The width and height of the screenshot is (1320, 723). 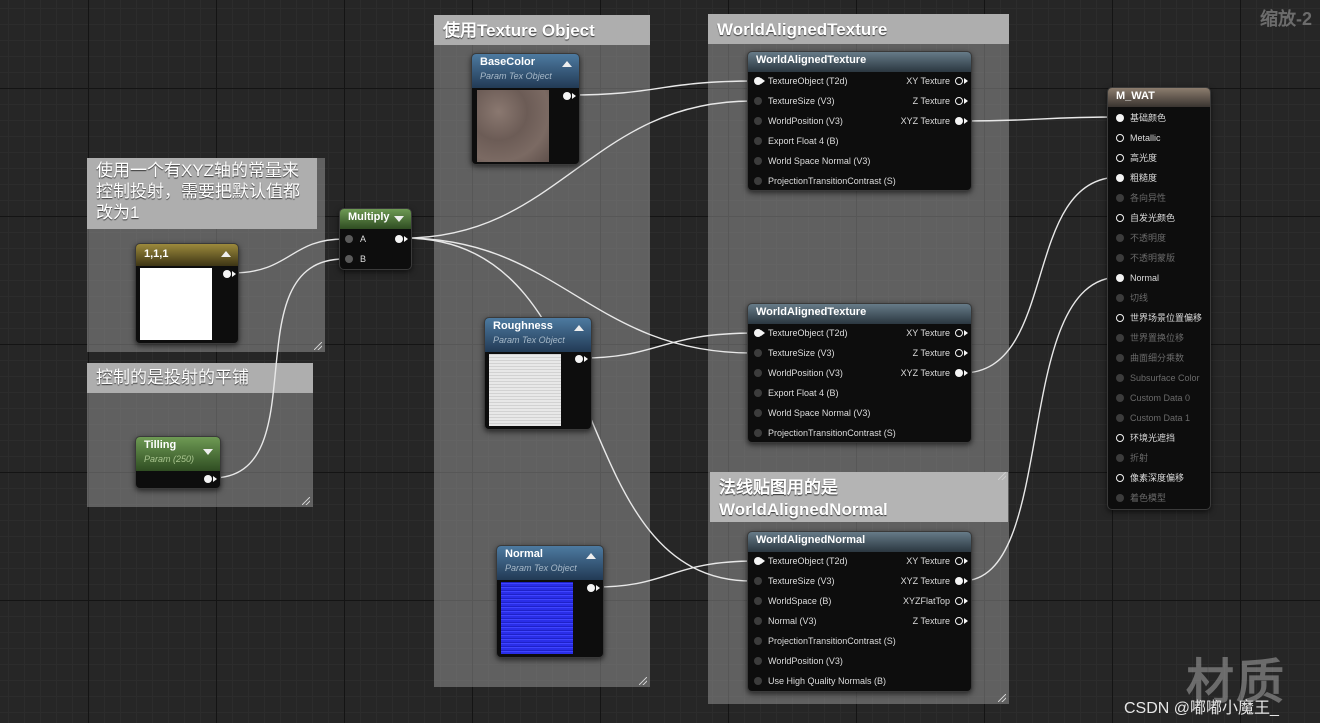 What do you see at coordinates (758, 181) in the screenshot?
I see `wat1-in-contrast-pin` at bounding box center [758, 181].